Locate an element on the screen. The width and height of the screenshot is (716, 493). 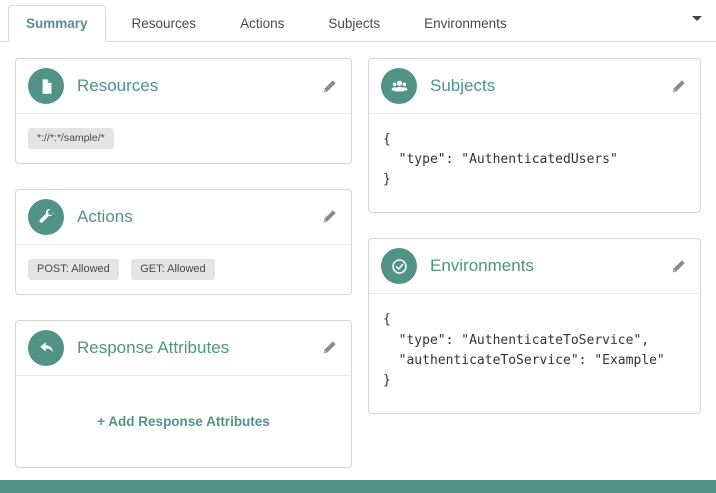
tab-environments: Environments is located at coordinates (465, 23).